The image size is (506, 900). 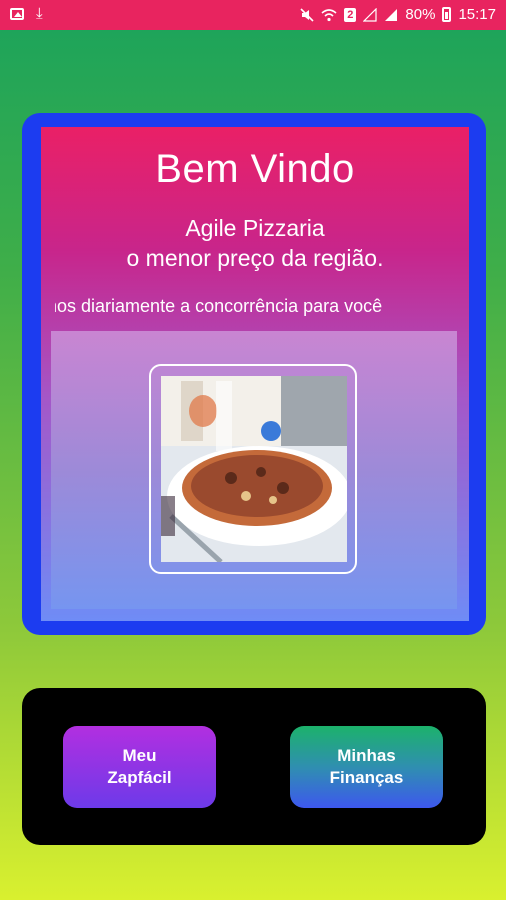 I want to click on wifi-icon, so click(x=329, y=14).